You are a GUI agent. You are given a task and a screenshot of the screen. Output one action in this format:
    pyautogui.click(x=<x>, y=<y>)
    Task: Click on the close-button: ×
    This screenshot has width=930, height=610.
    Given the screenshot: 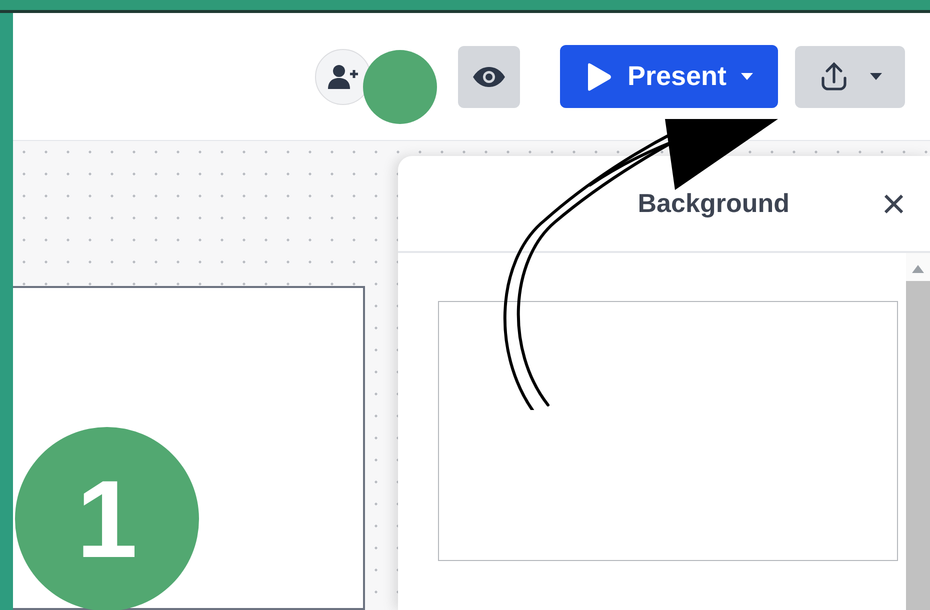 What is the action you would take?
    pyautogui.click(x=893, y=203)
    